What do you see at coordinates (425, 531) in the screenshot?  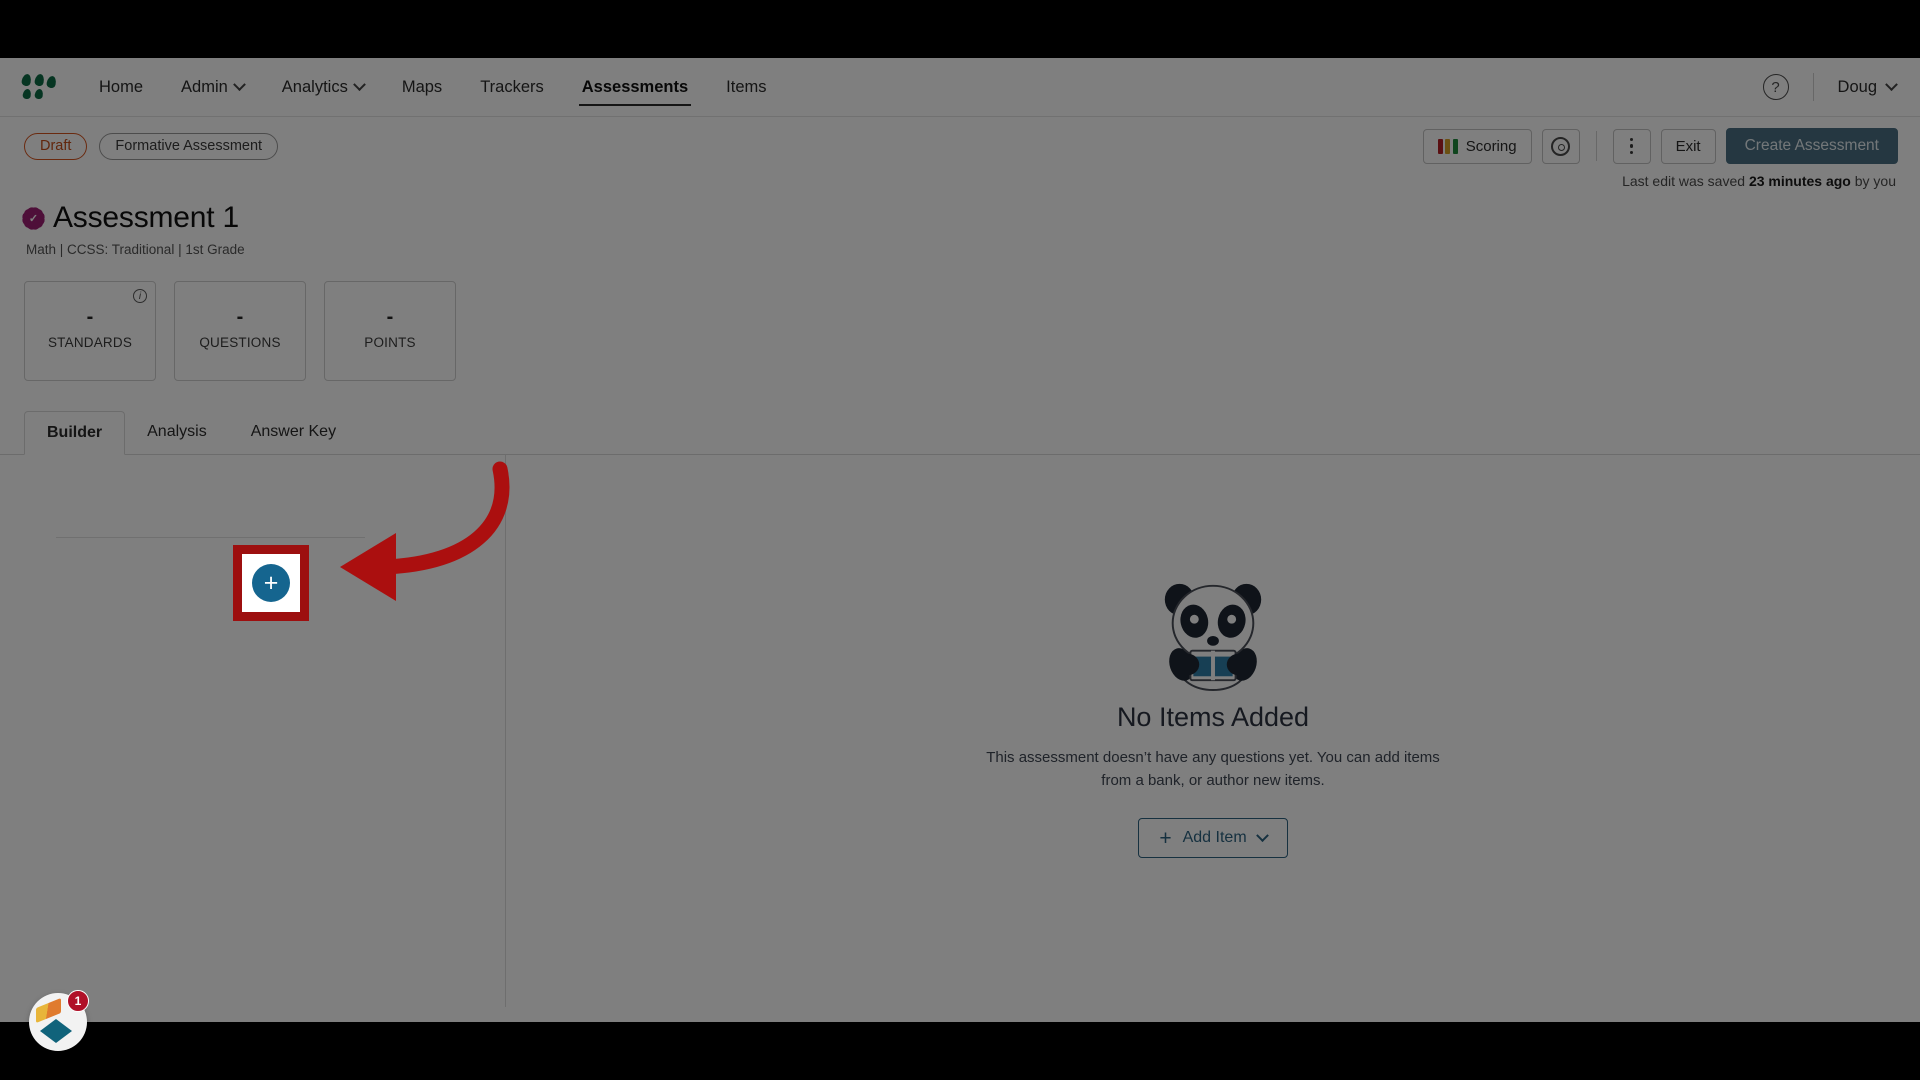 I see `annotation-arrow` at bounding box center [425, 531].